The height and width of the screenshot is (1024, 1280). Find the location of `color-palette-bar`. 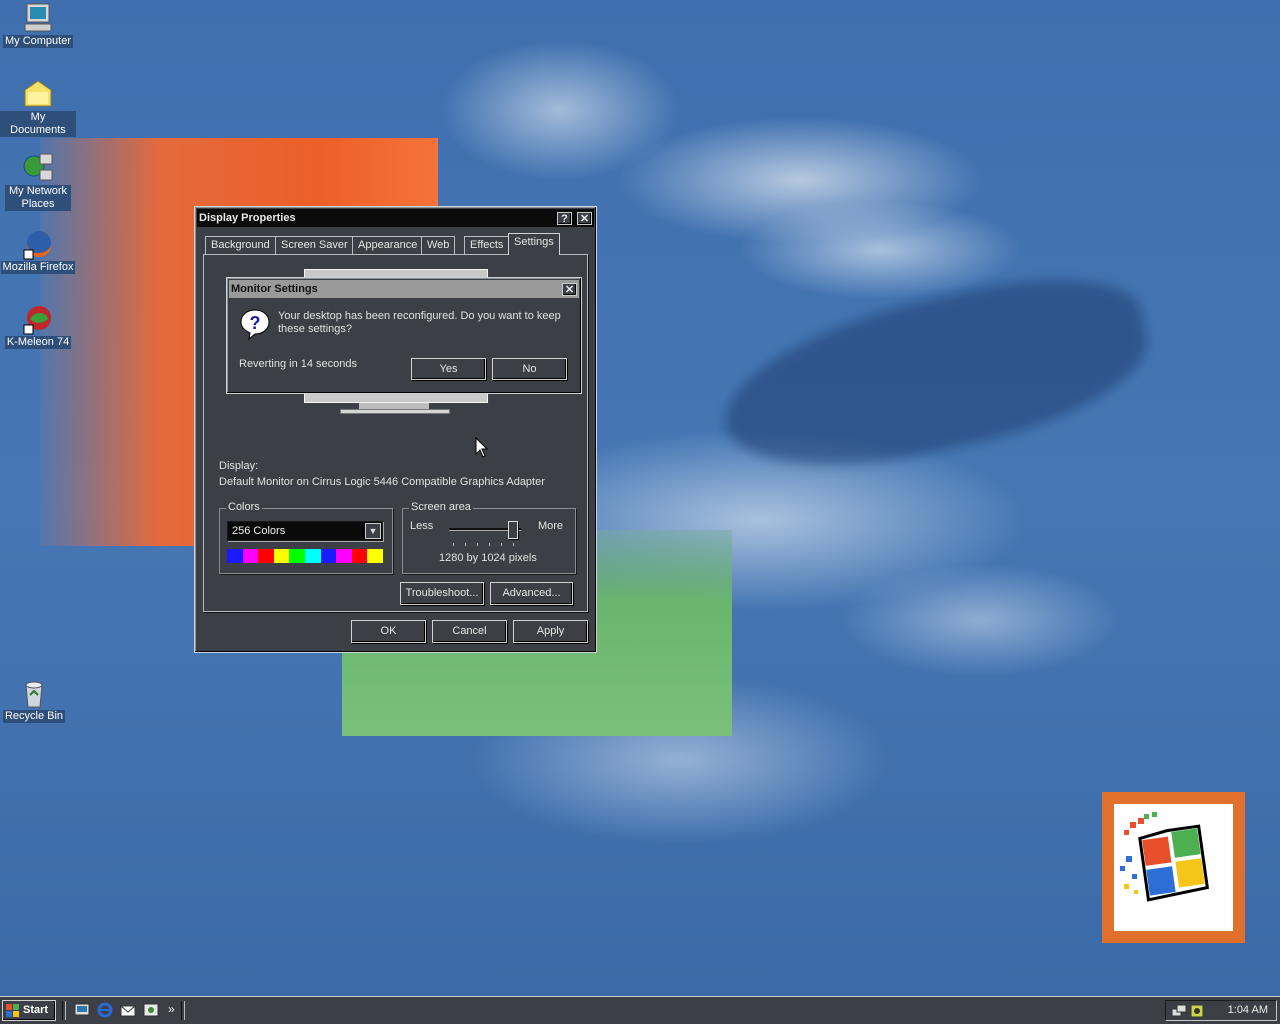

color-palette-bar is located at coordinates (305, 556).